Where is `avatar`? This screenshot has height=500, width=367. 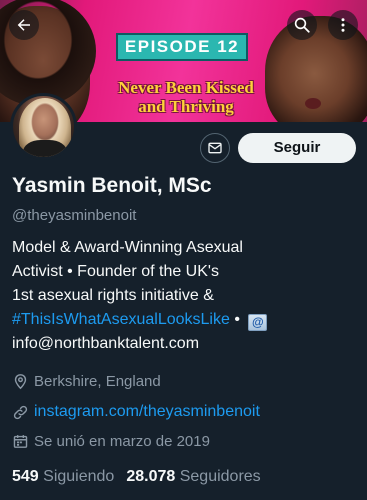 avatar is located at coordinates (43, 126).